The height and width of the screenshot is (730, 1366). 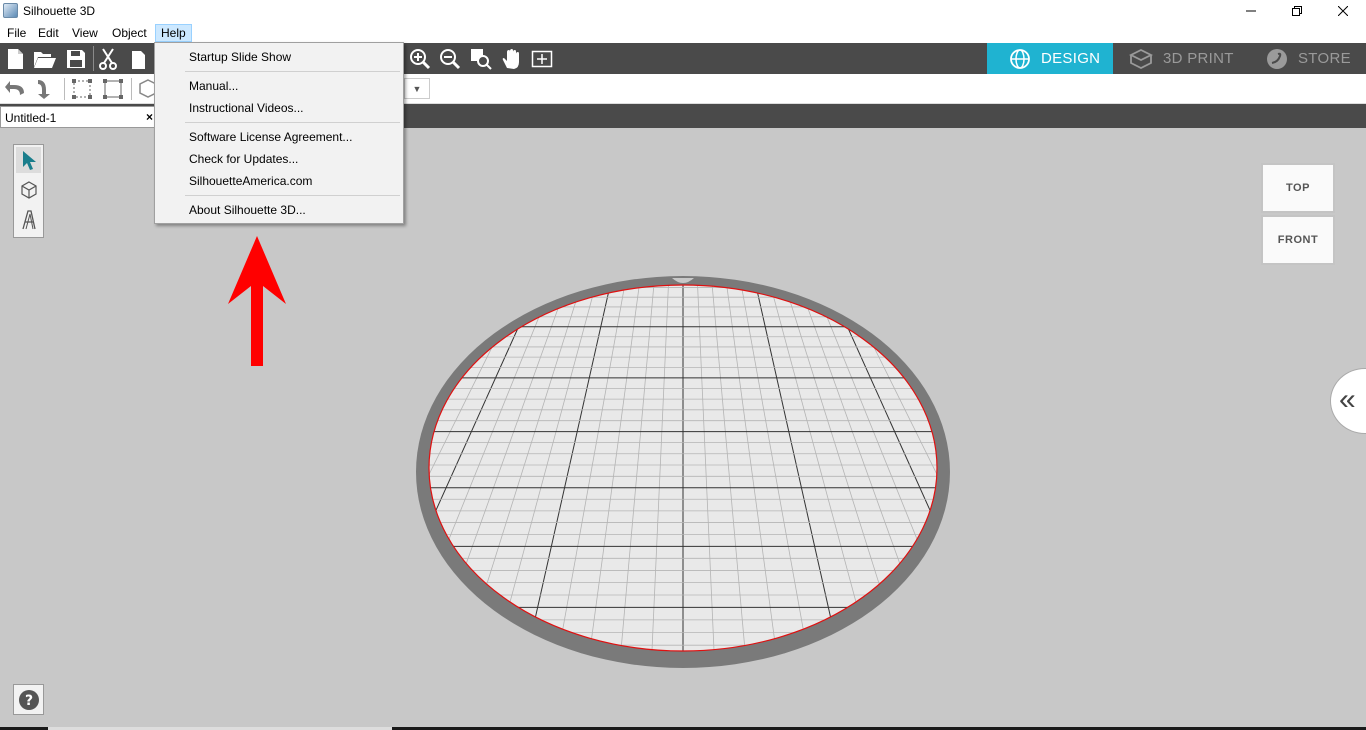 I want to click on close-tab-icon: ×, so click(x=149, y=117).